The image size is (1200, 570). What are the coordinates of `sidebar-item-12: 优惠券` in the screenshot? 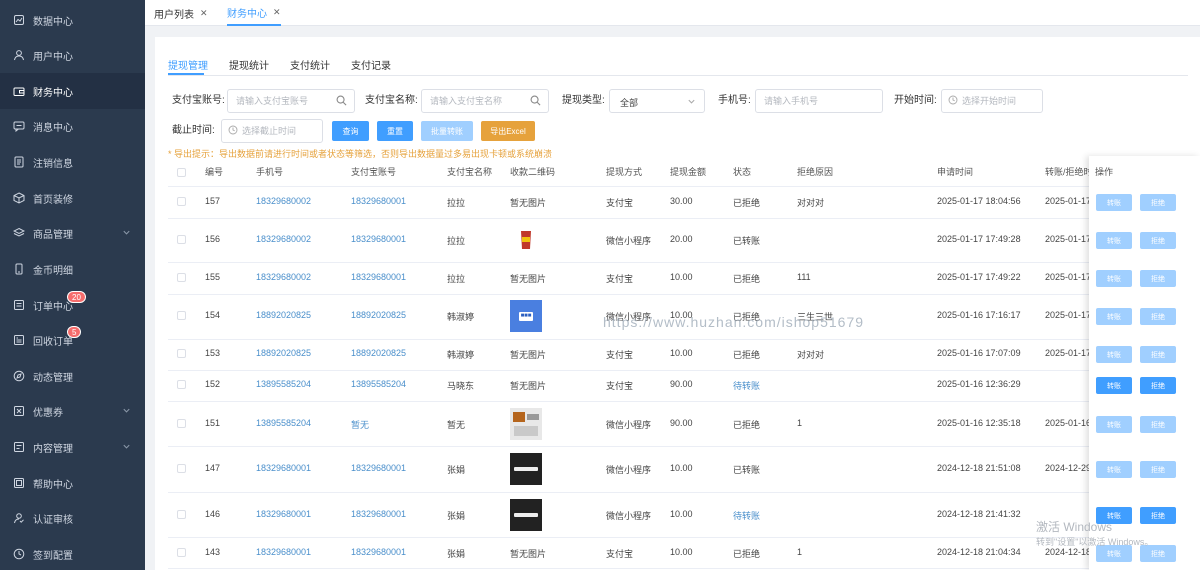 It's located at (72, 411).